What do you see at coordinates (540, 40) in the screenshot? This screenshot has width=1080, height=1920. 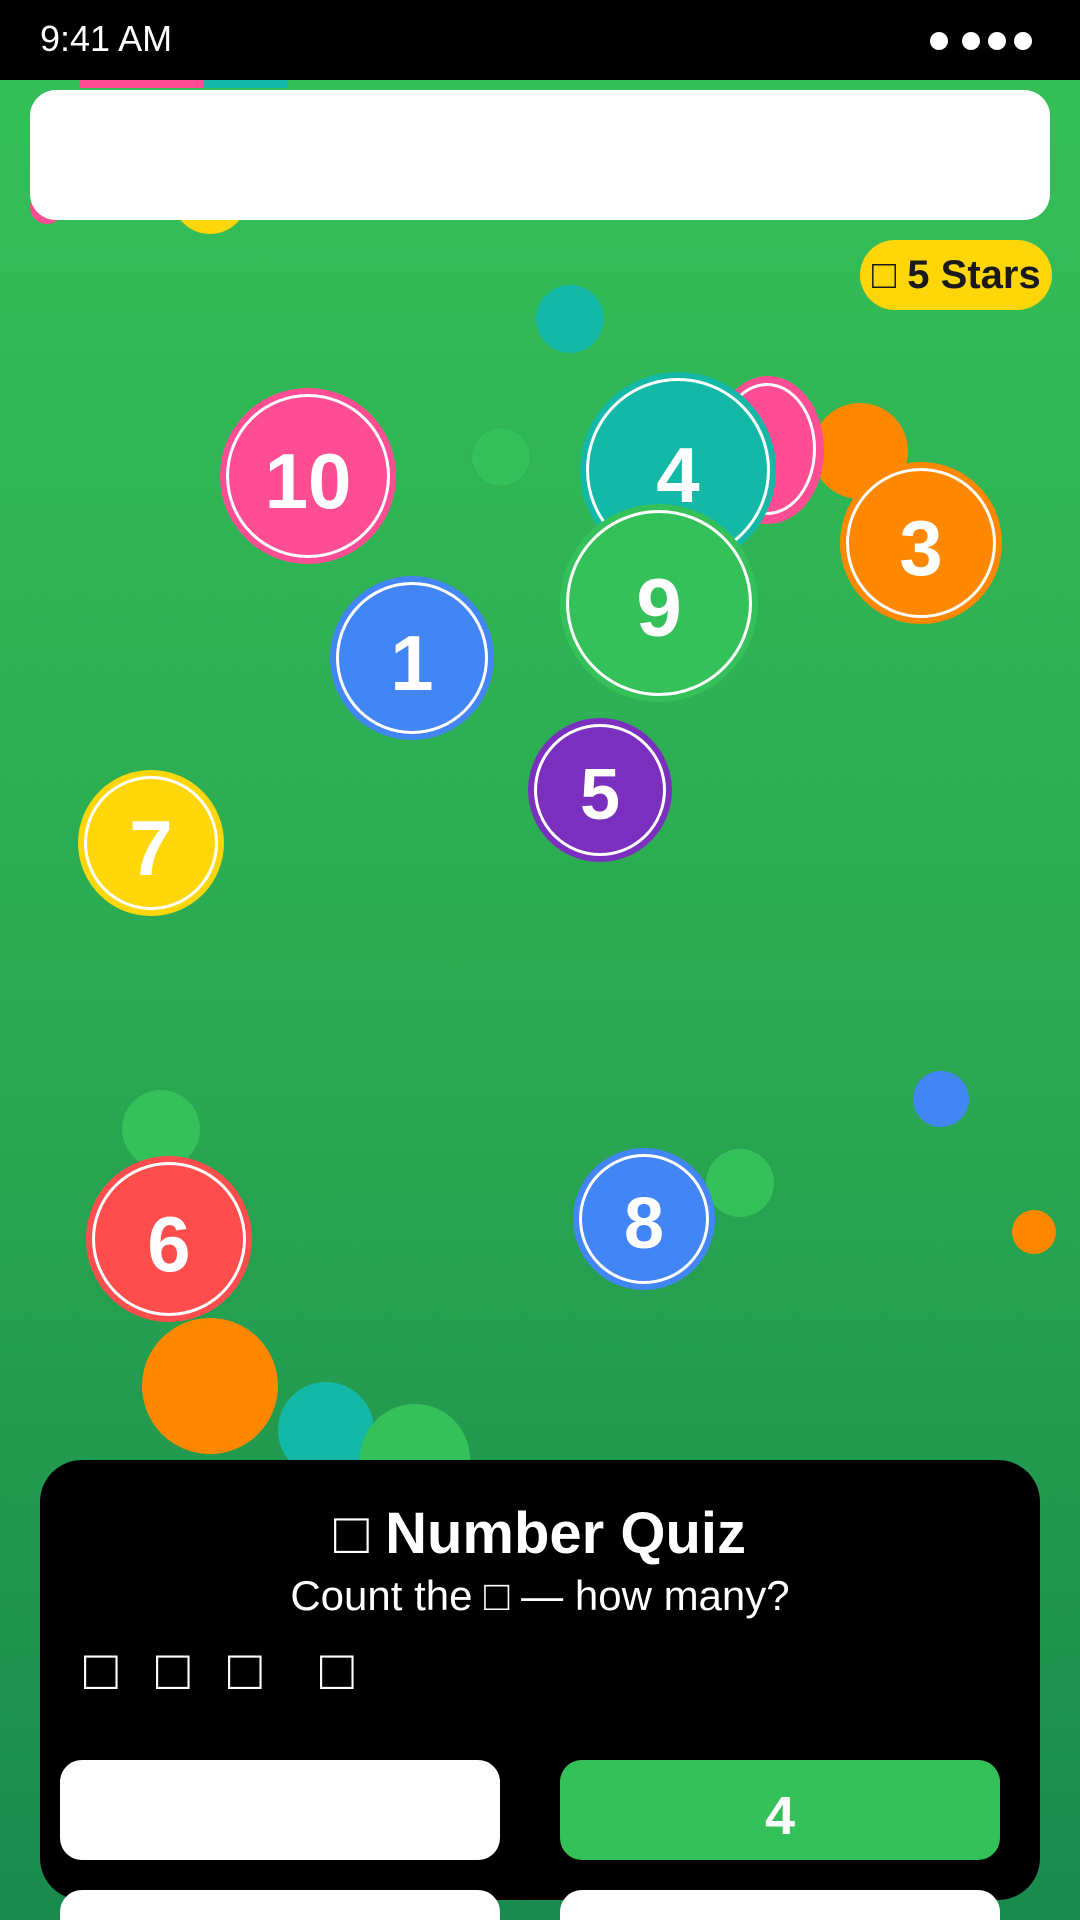 I see `status-bar: 9:41 AM` at bounding box center [540, 40].